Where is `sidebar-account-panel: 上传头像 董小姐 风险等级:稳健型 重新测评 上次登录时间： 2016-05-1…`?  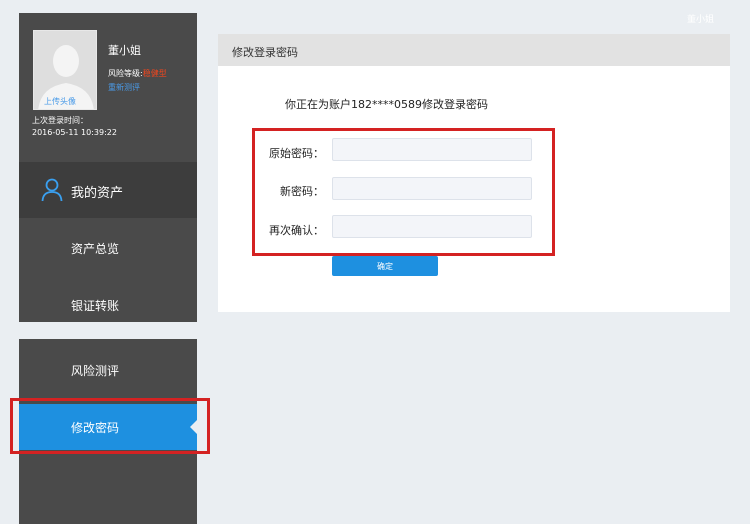
sidebar-account-panel: 上传头像 董小姐 风险等级:稳健型 重新测评 上次登录时间： 2016-05-1… is located at coordinates (108, 167).